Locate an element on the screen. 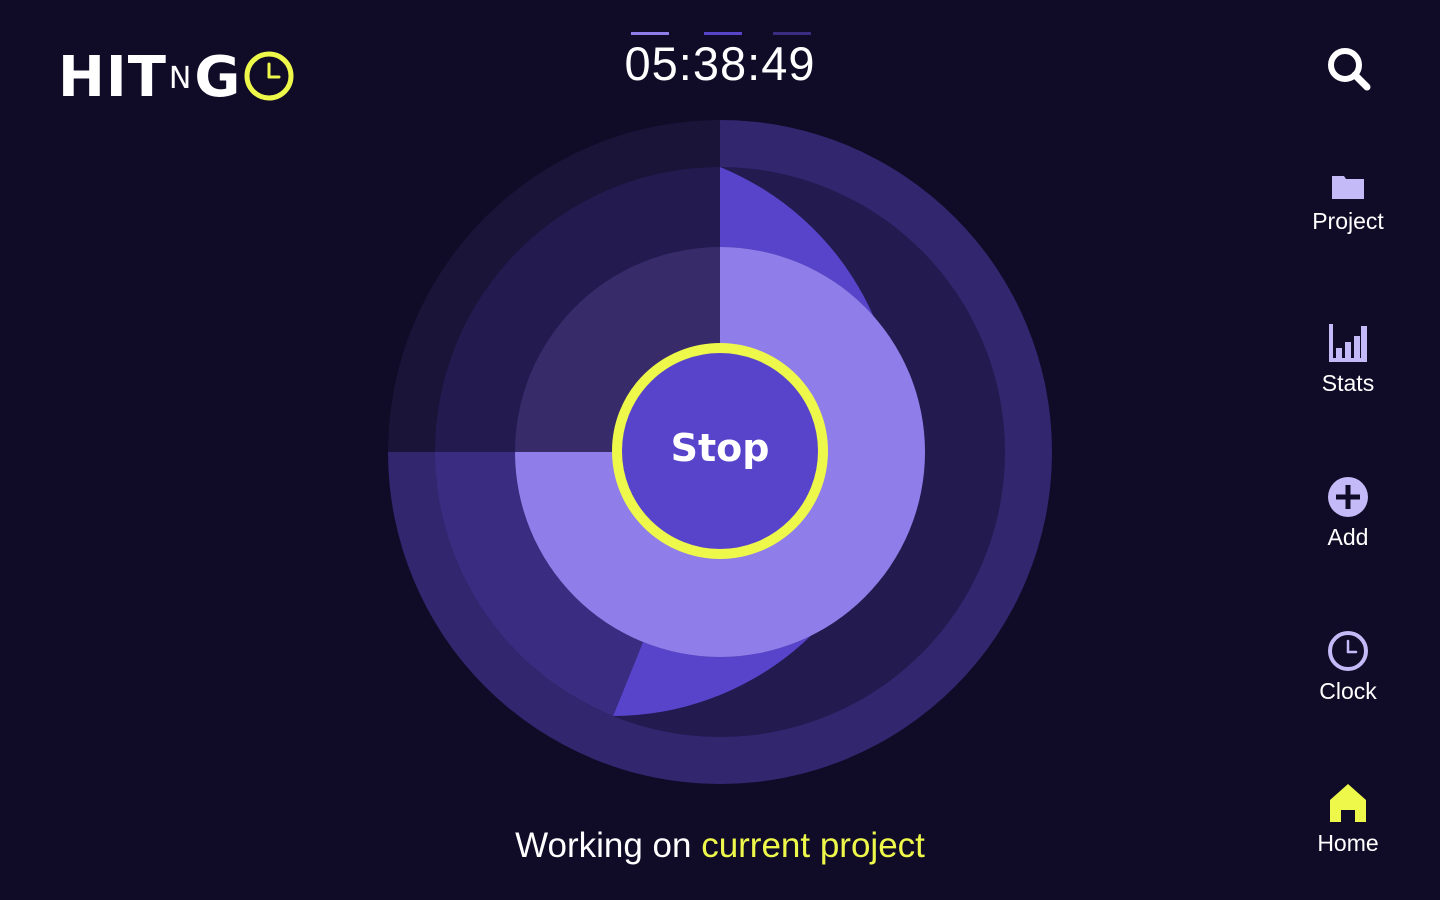  folder-icon is located at coordinates (1348, 187).